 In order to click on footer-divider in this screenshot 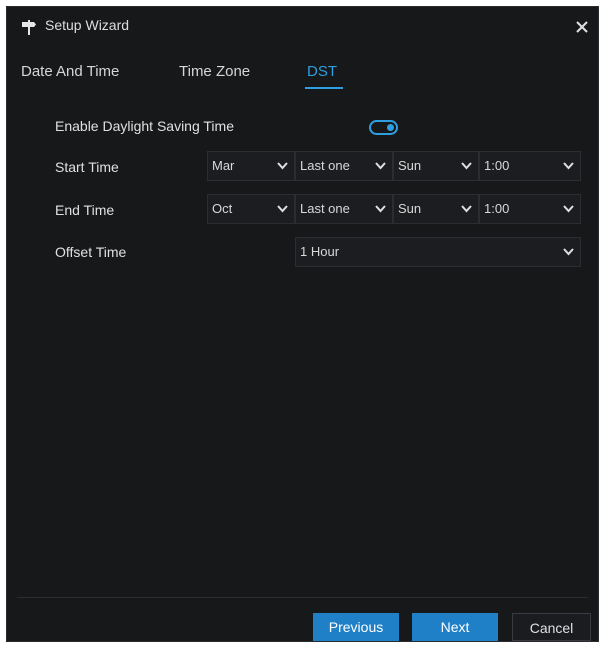, I will do `click(302, 597)`.